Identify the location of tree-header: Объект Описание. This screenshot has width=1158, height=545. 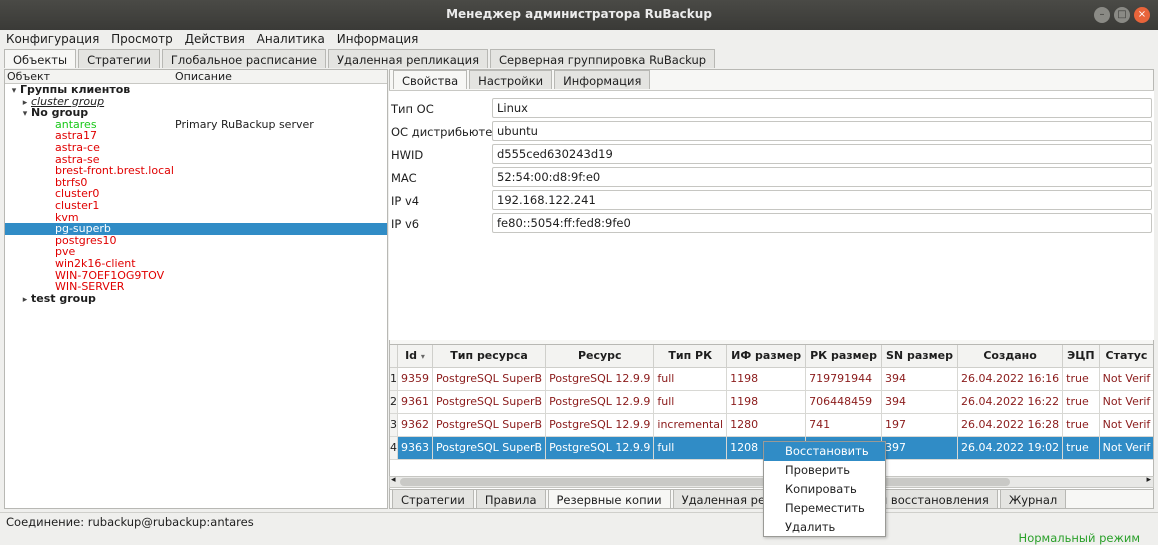
(196, 77).